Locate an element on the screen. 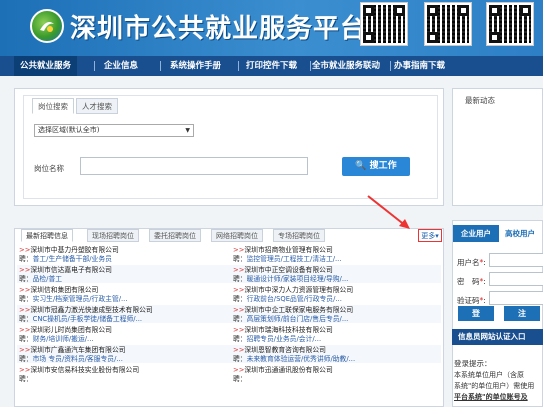 This screenshot has height=407, width=543. job-company-link: >>深圳市安信易科技实业股份有限公司 is located at coordinates (123, 370).